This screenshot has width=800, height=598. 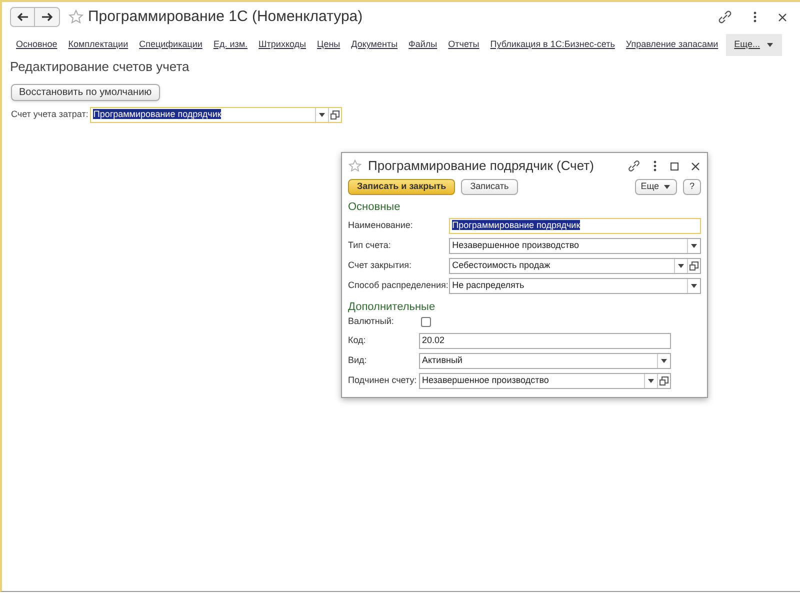 I want to click on tab-link: Комплектации, so click(x=98, y=45).